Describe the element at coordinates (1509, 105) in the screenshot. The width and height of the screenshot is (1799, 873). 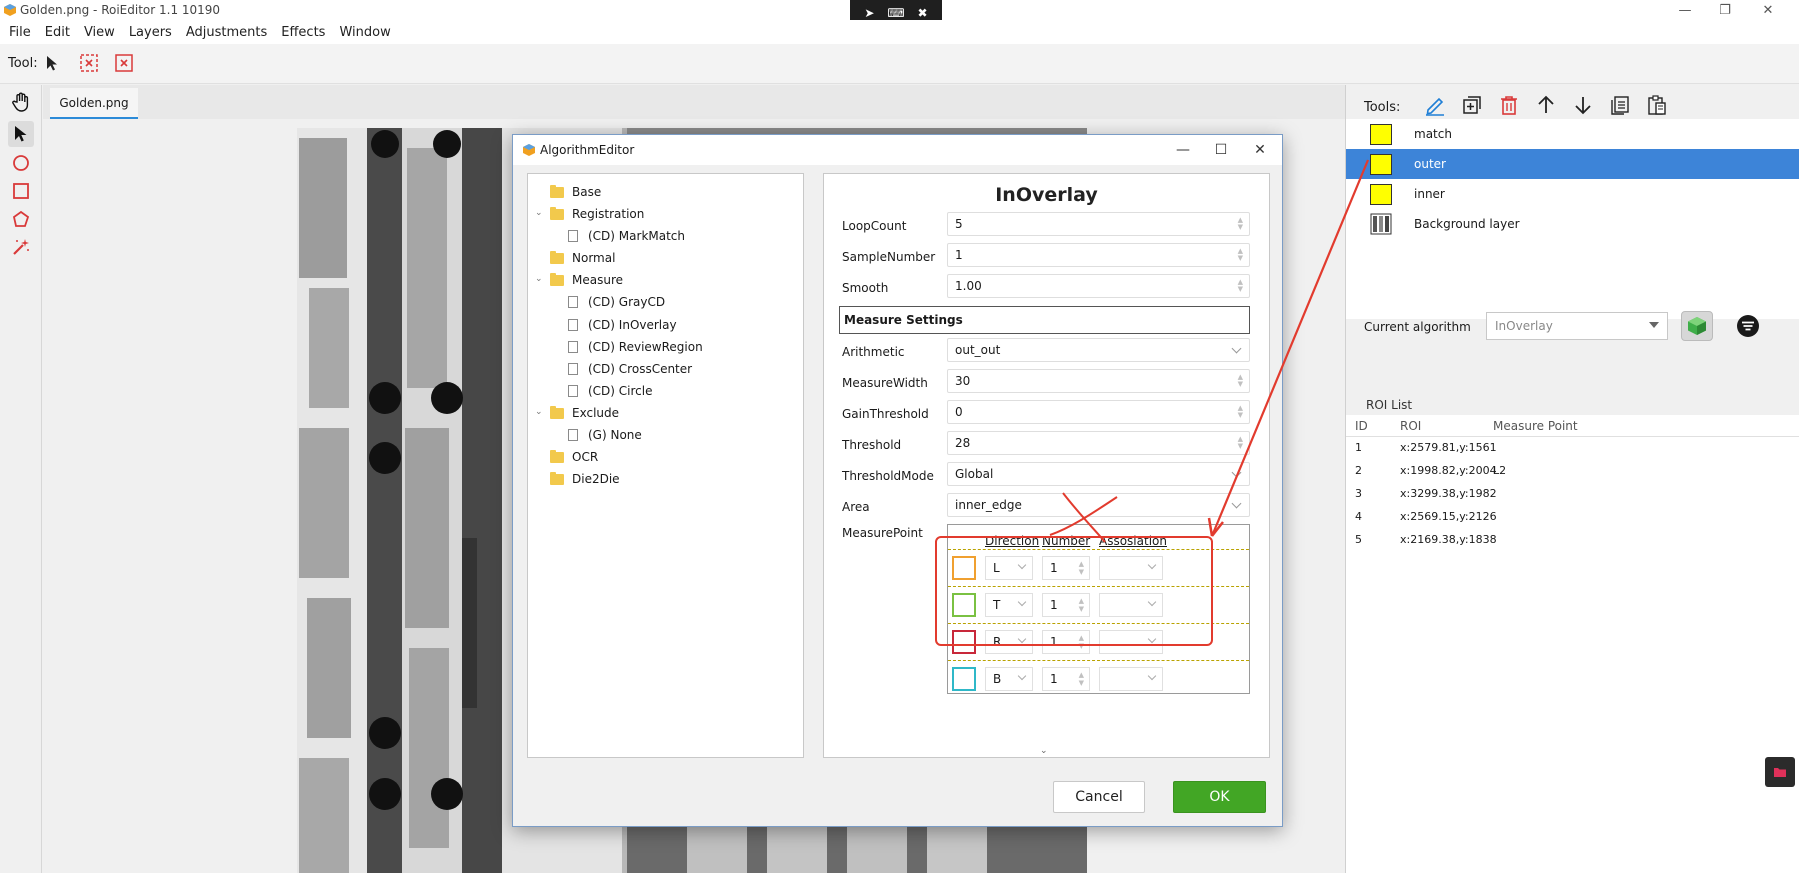
I see `delete-layer-button` at that location.